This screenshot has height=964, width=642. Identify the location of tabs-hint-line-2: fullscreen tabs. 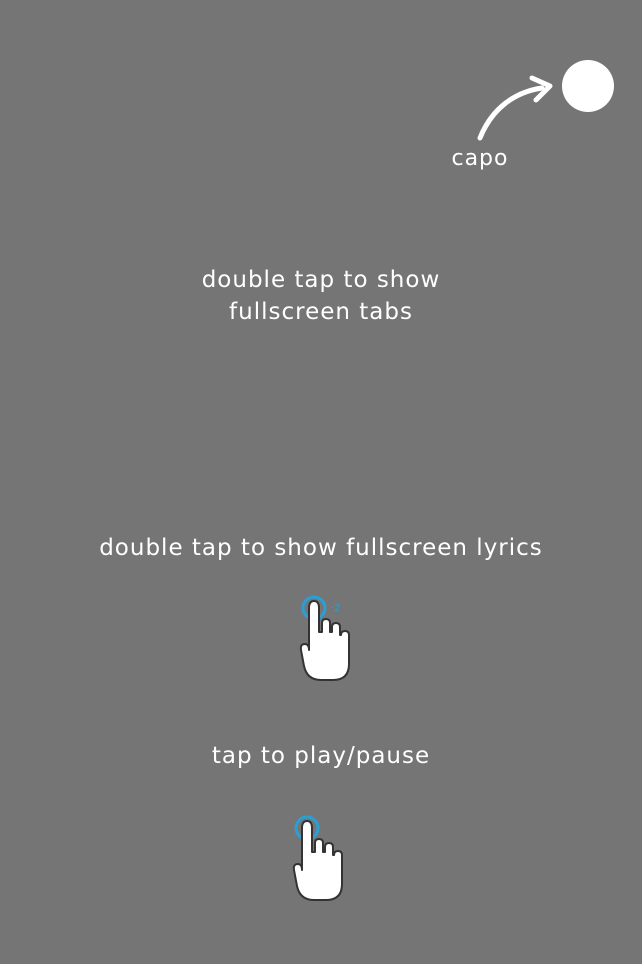
(321, 312).